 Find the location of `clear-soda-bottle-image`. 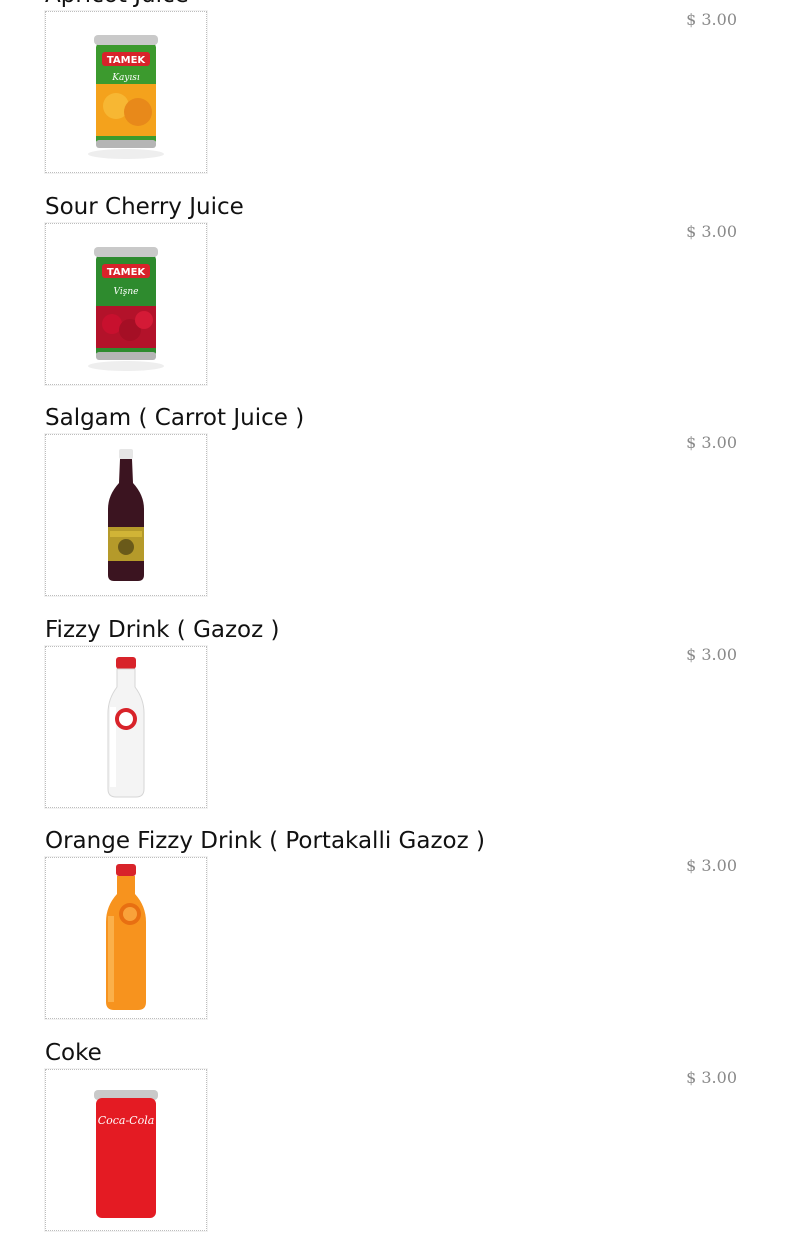

clear-soda-bottle-image is located at coordinates (126, 727).